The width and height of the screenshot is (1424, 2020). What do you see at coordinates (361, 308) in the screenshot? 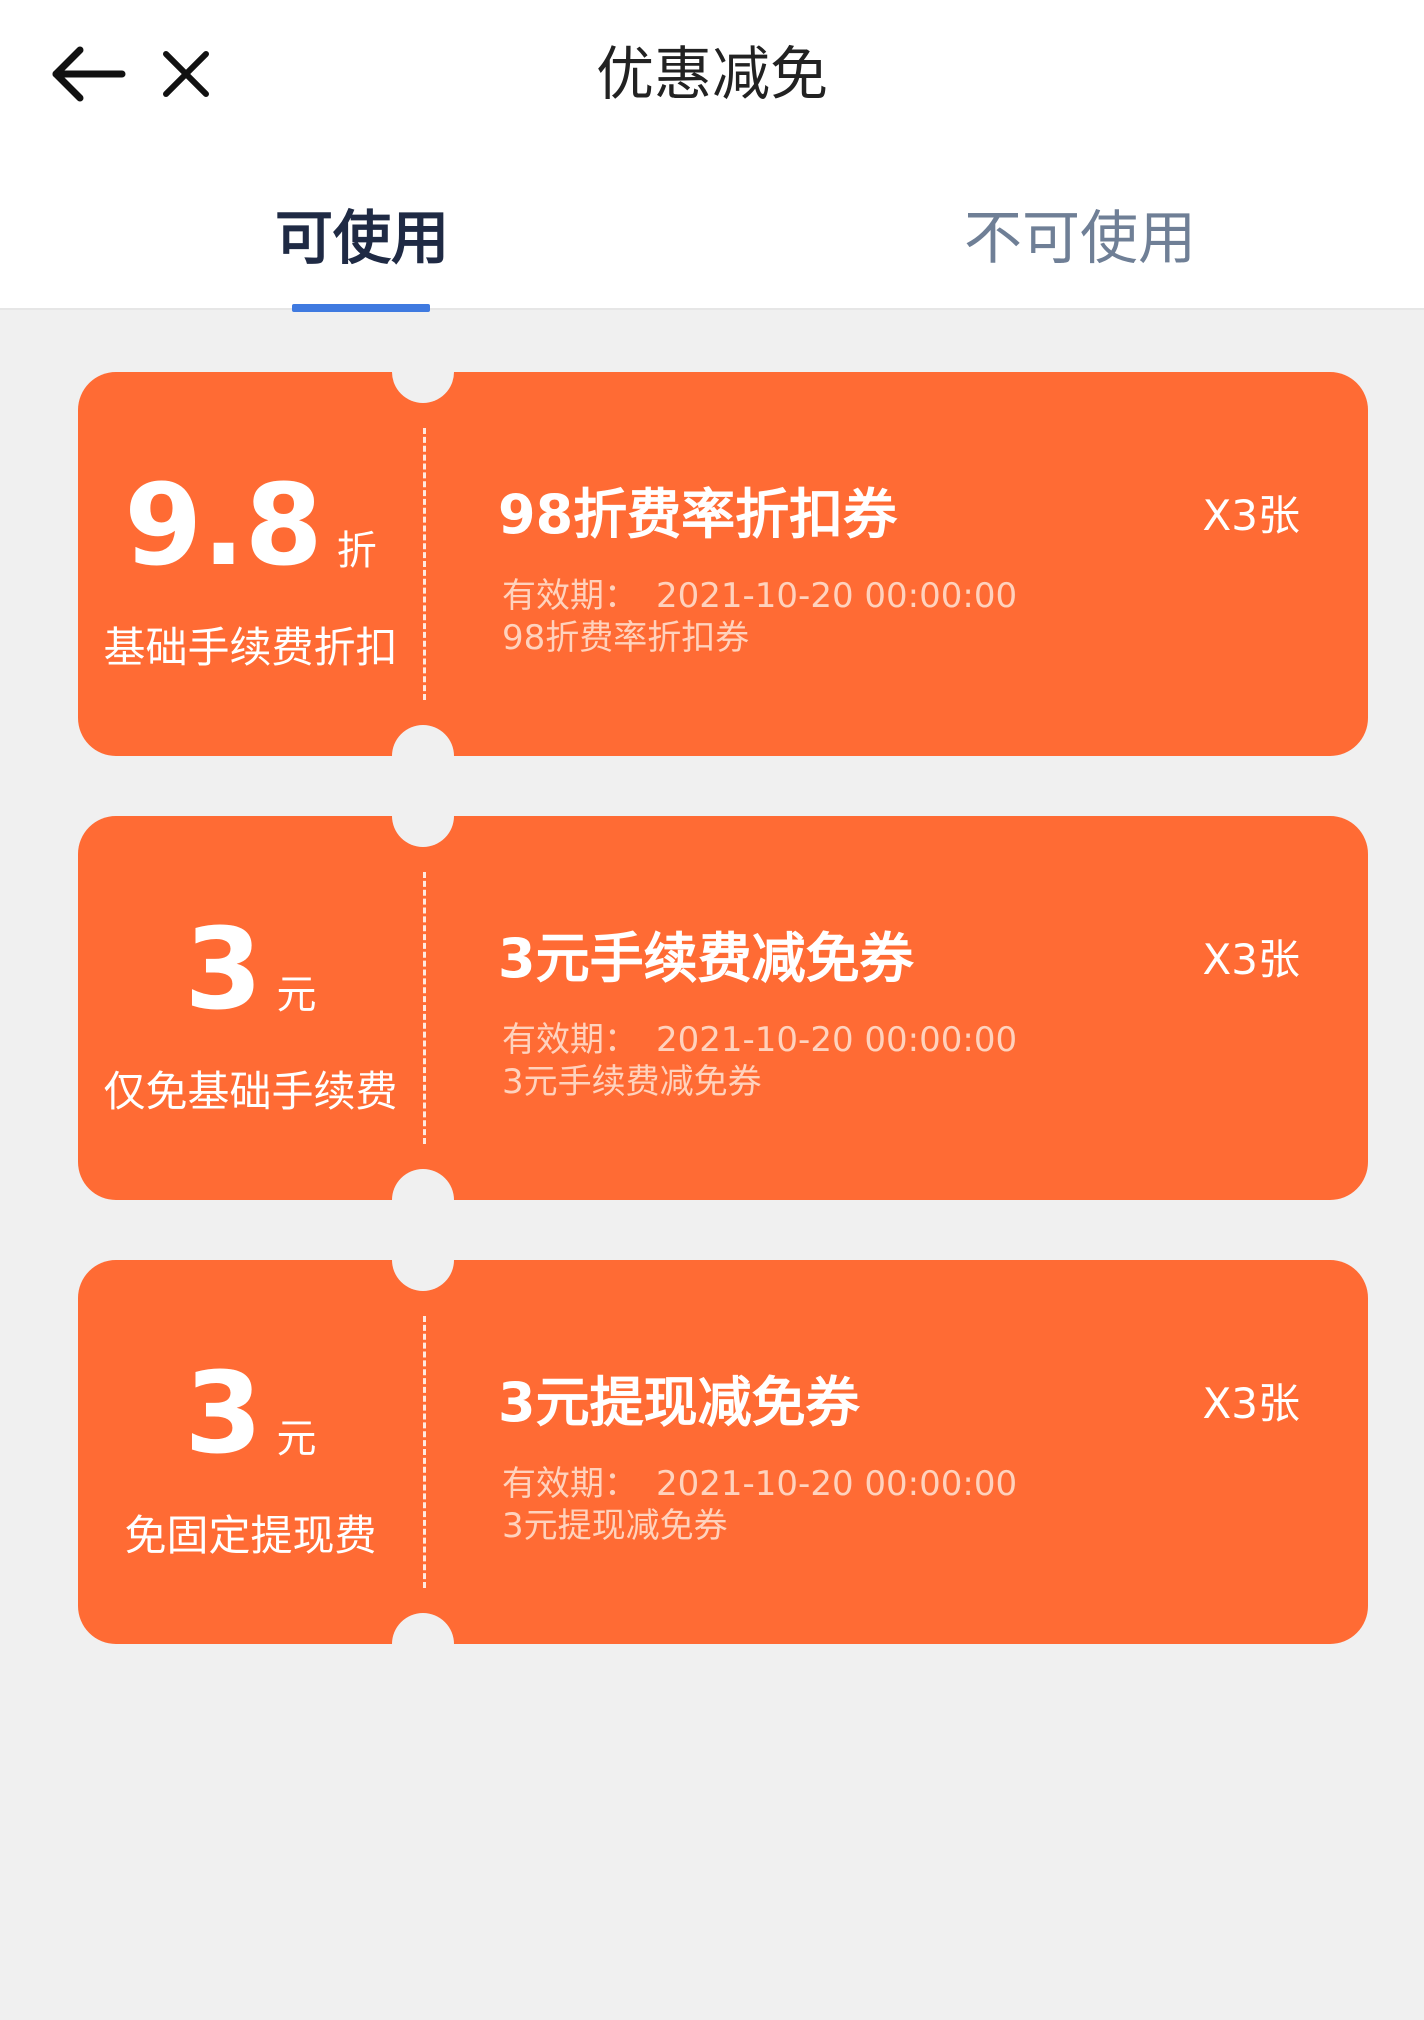
I see `active-tab-indicator` at bounding box center [361, 308].